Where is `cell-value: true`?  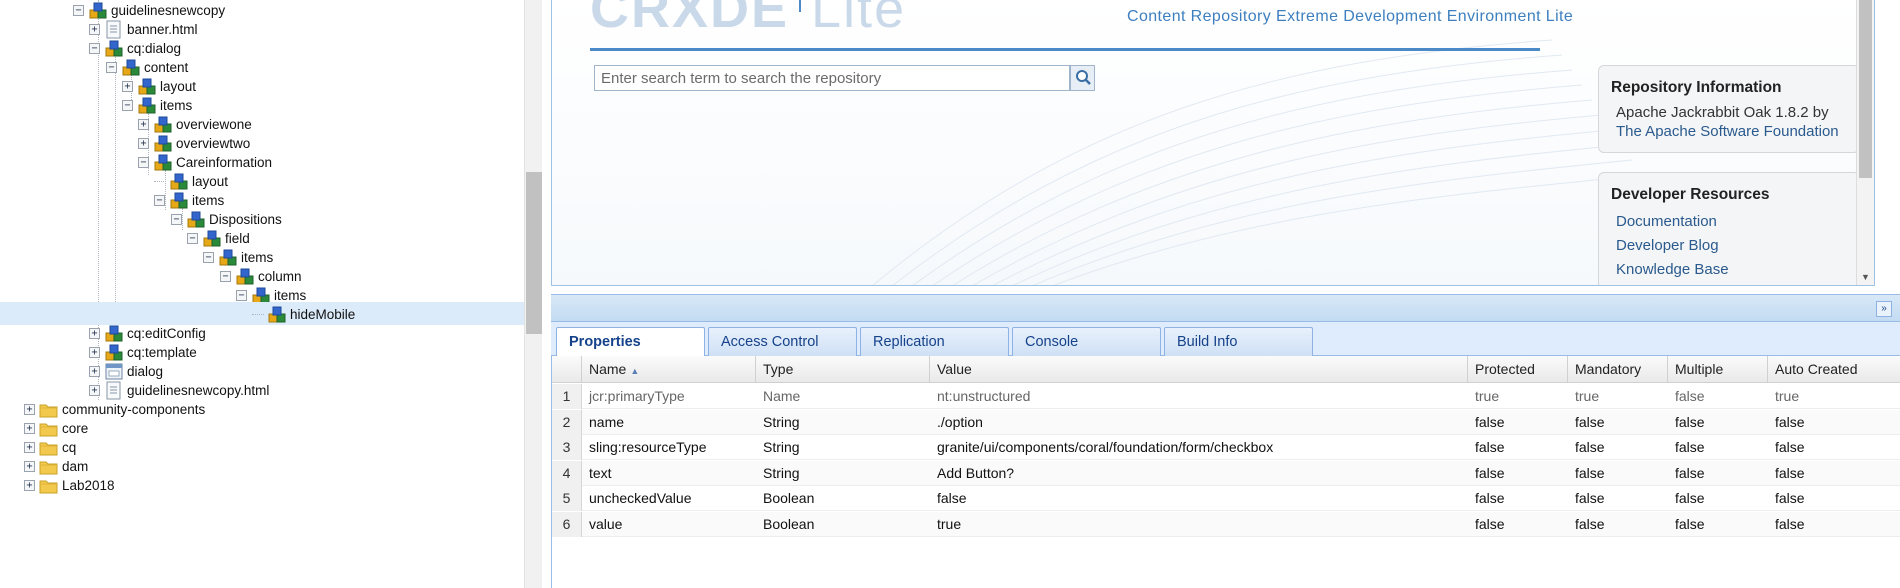
cell-value: true is located at coordinates (1199, 524).